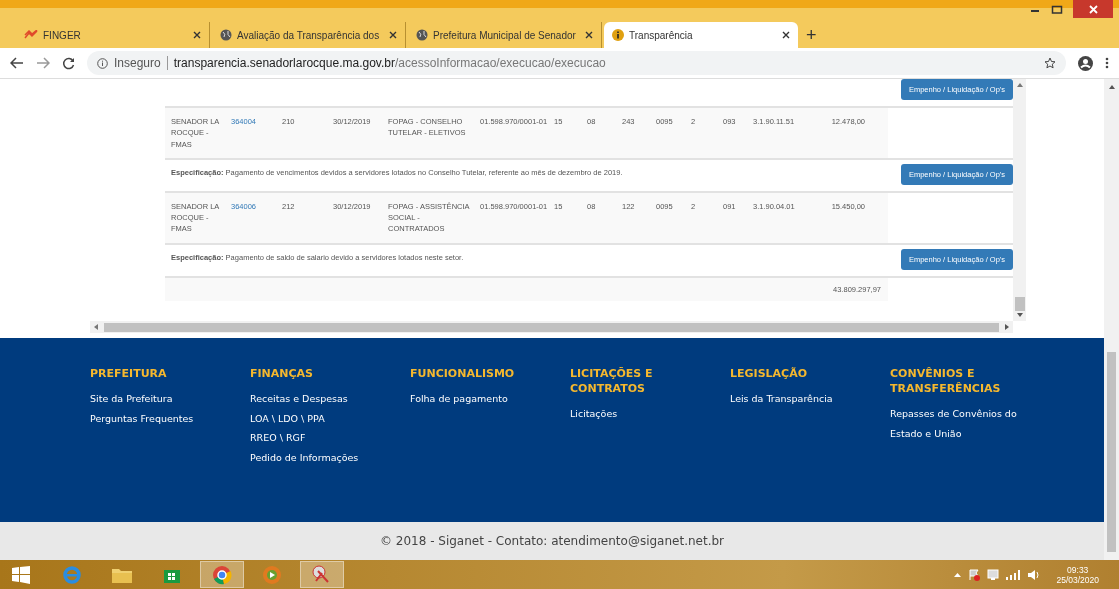 The width and height of the screenshot is (1119, 589). What do you see at coordinates (21, 574) in the screenshot?
I see `windows-start-icon` at bounding box center [21, 574].